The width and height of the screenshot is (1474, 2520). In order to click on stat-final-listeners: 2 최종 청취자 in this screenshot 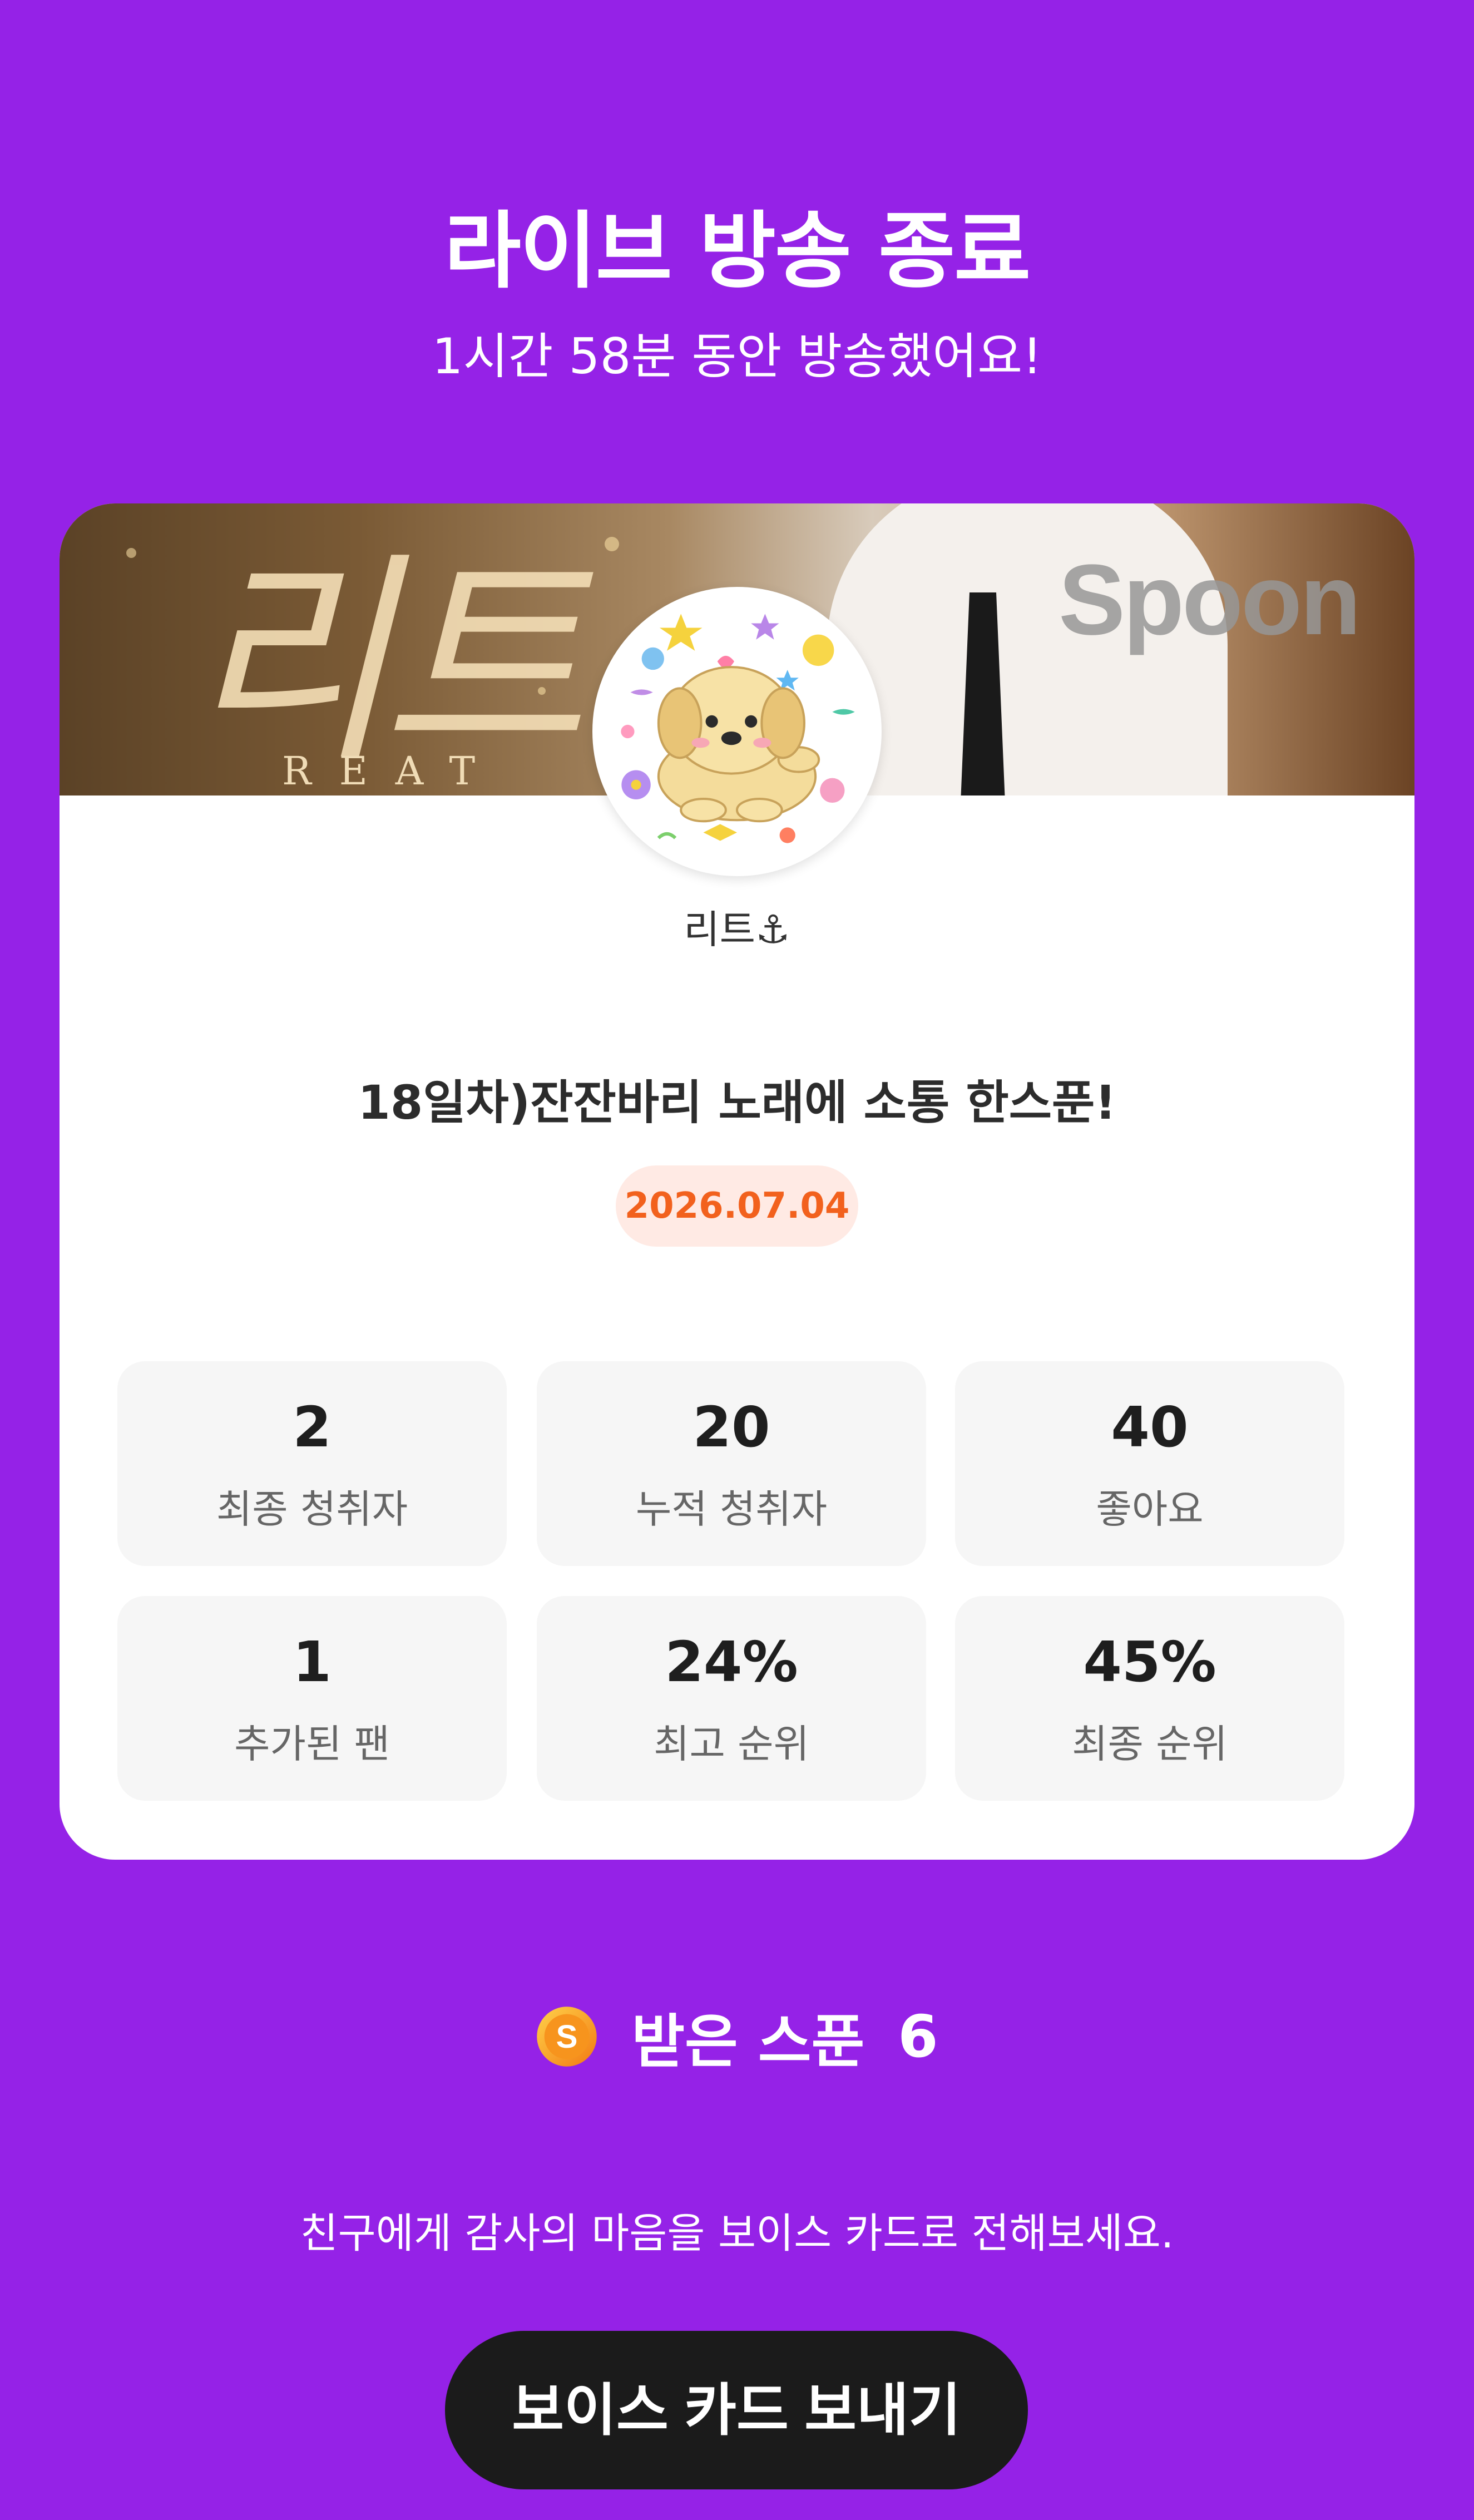, I will do `click(312, 1463)`.